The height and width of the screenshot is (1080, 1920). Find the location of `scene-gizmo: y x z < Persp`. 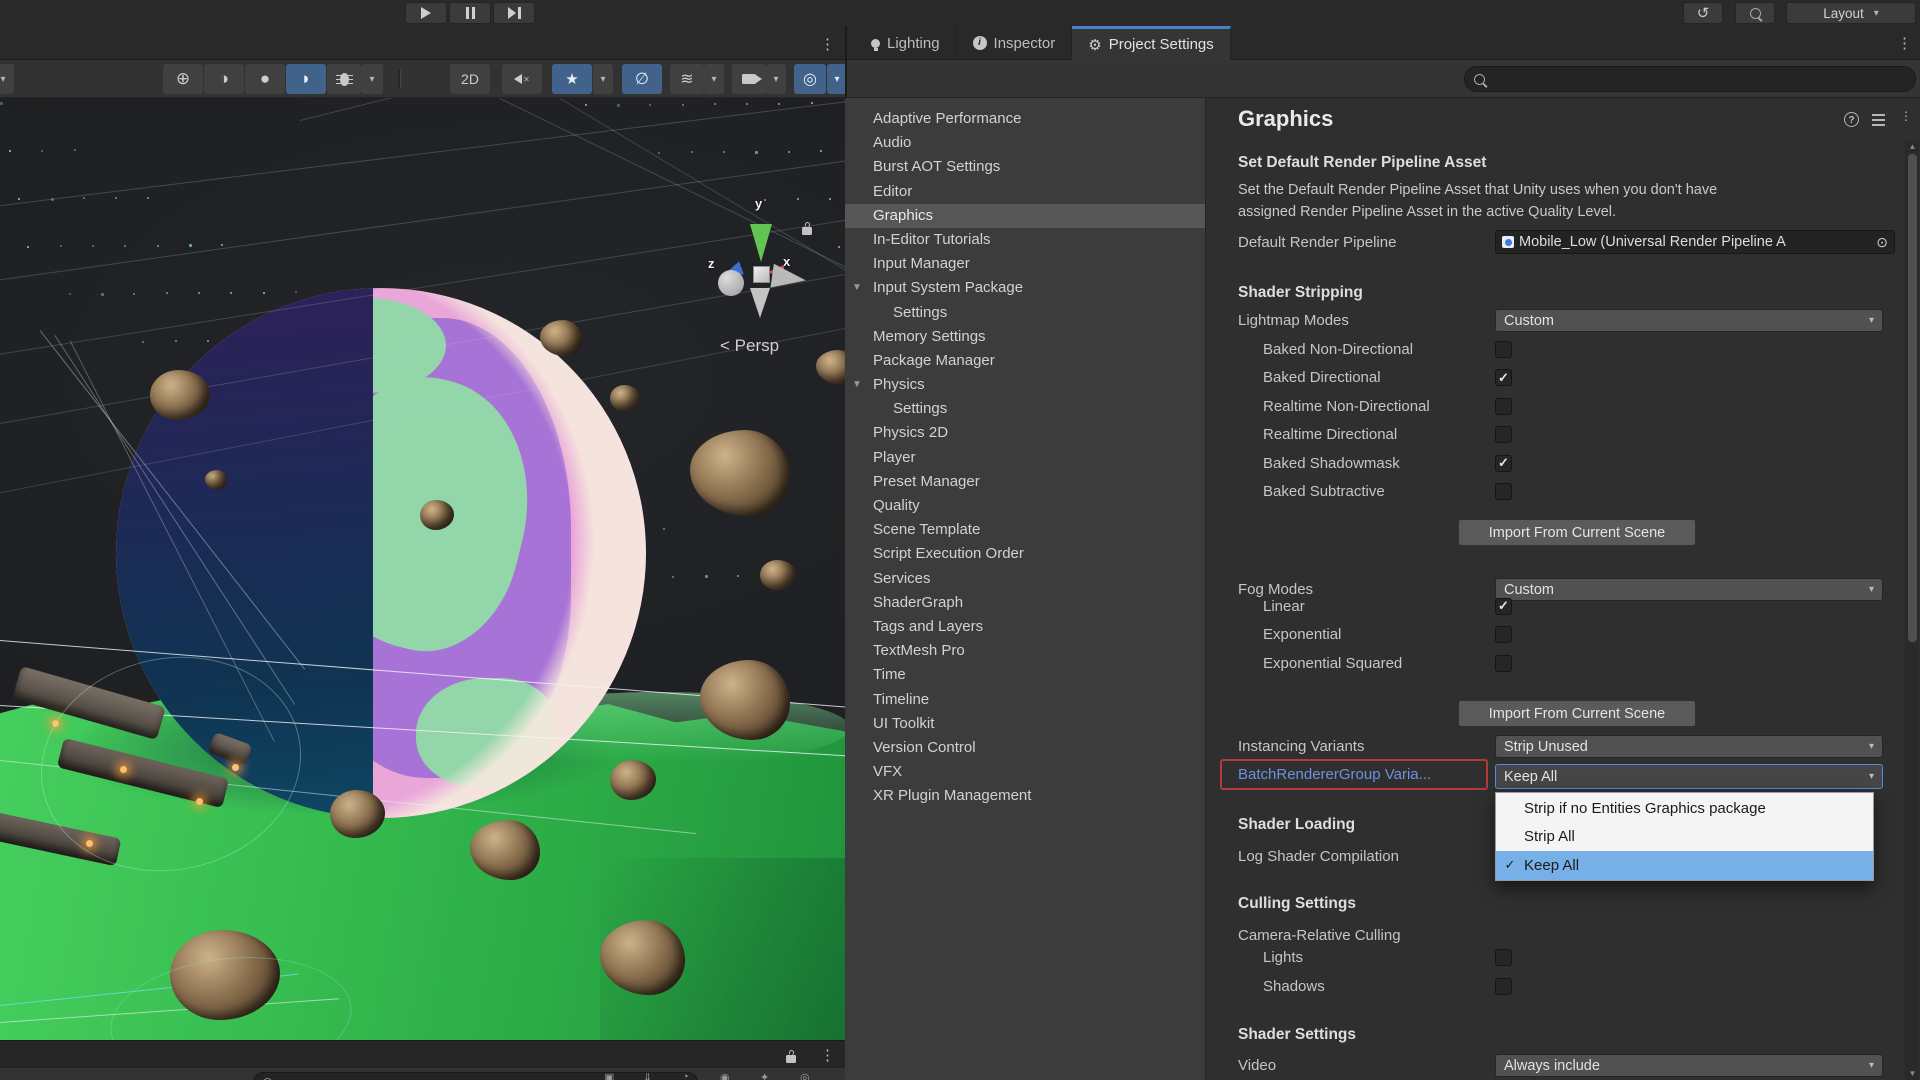

scene-gizmo: y x z < Persp is located at coordinates (422, 226).